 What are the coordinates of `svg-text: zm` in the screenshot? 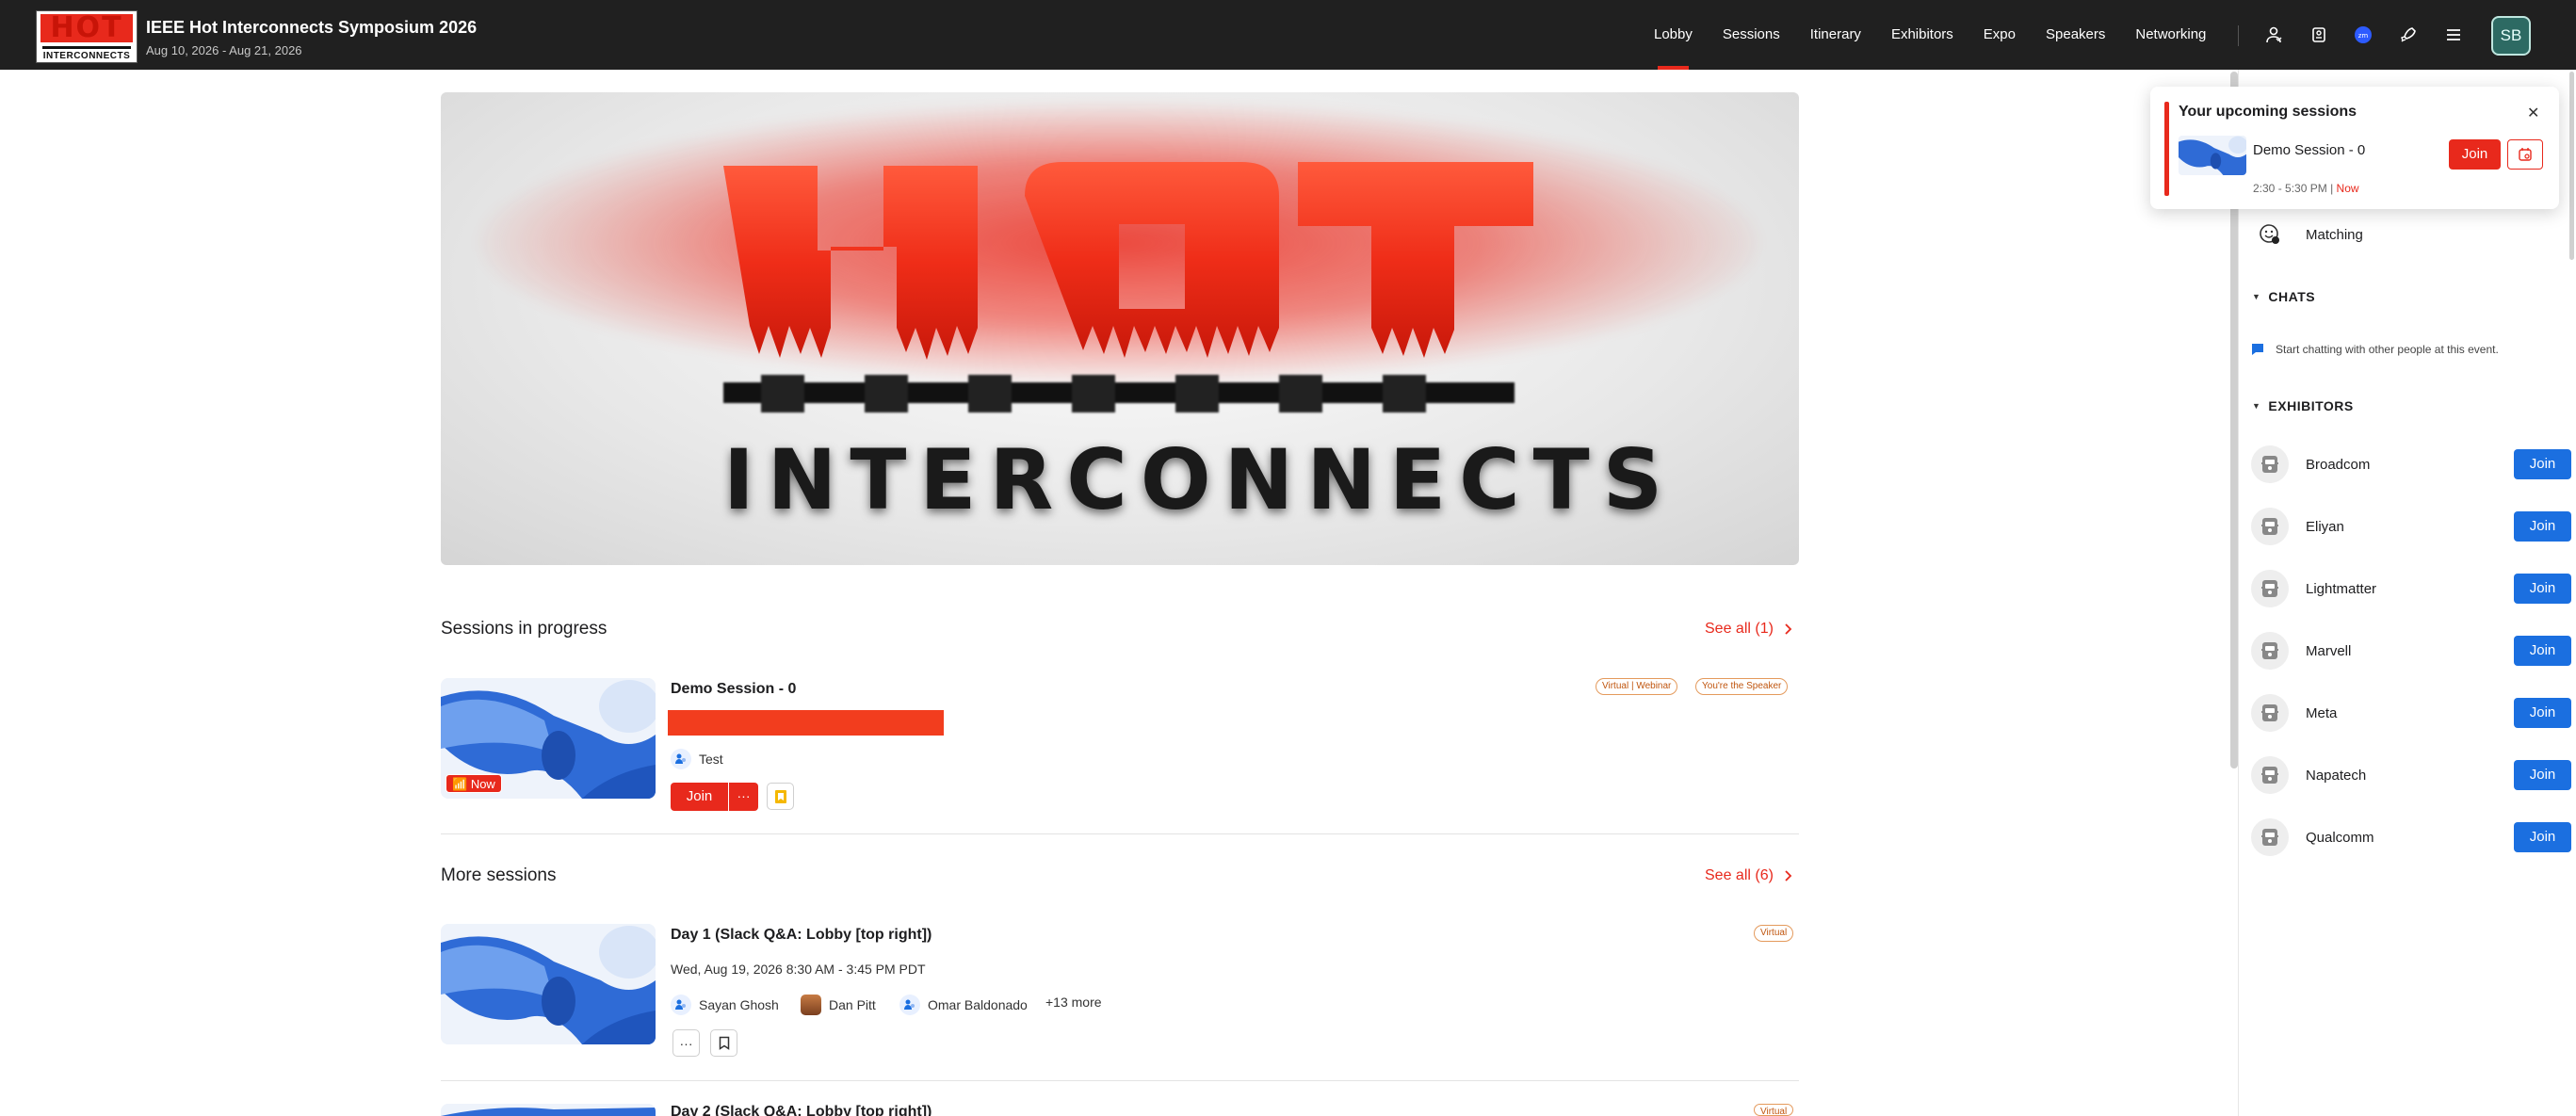 It's located at (2363, 36).